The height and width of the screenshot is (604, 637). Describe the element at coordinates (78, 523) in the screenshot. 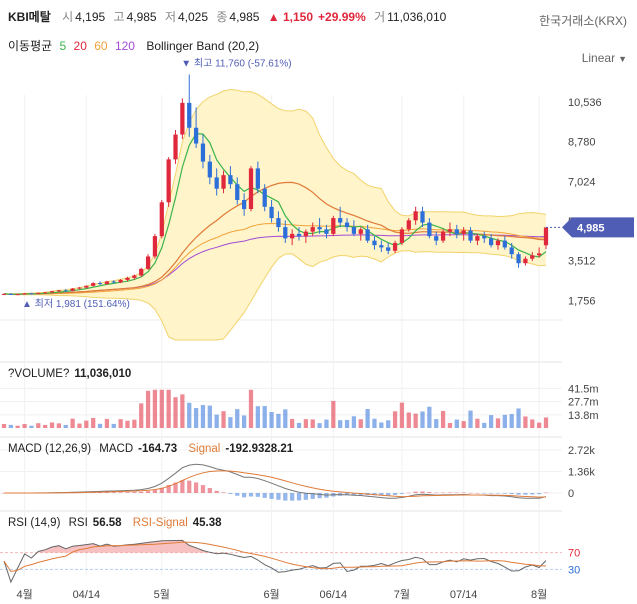

I see `rsi-series-label: RSI` at that location.